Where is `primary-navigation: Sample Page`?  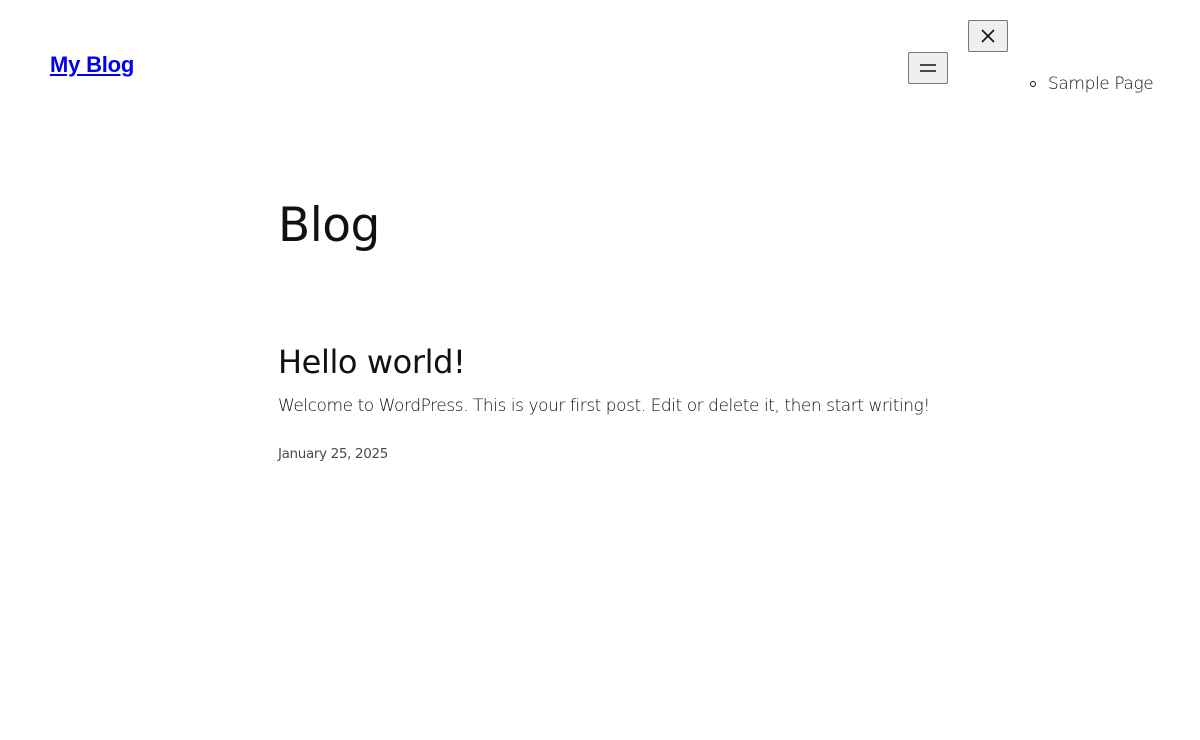 primary-navigation: Sample Page is located at coordinates (1092, 84).